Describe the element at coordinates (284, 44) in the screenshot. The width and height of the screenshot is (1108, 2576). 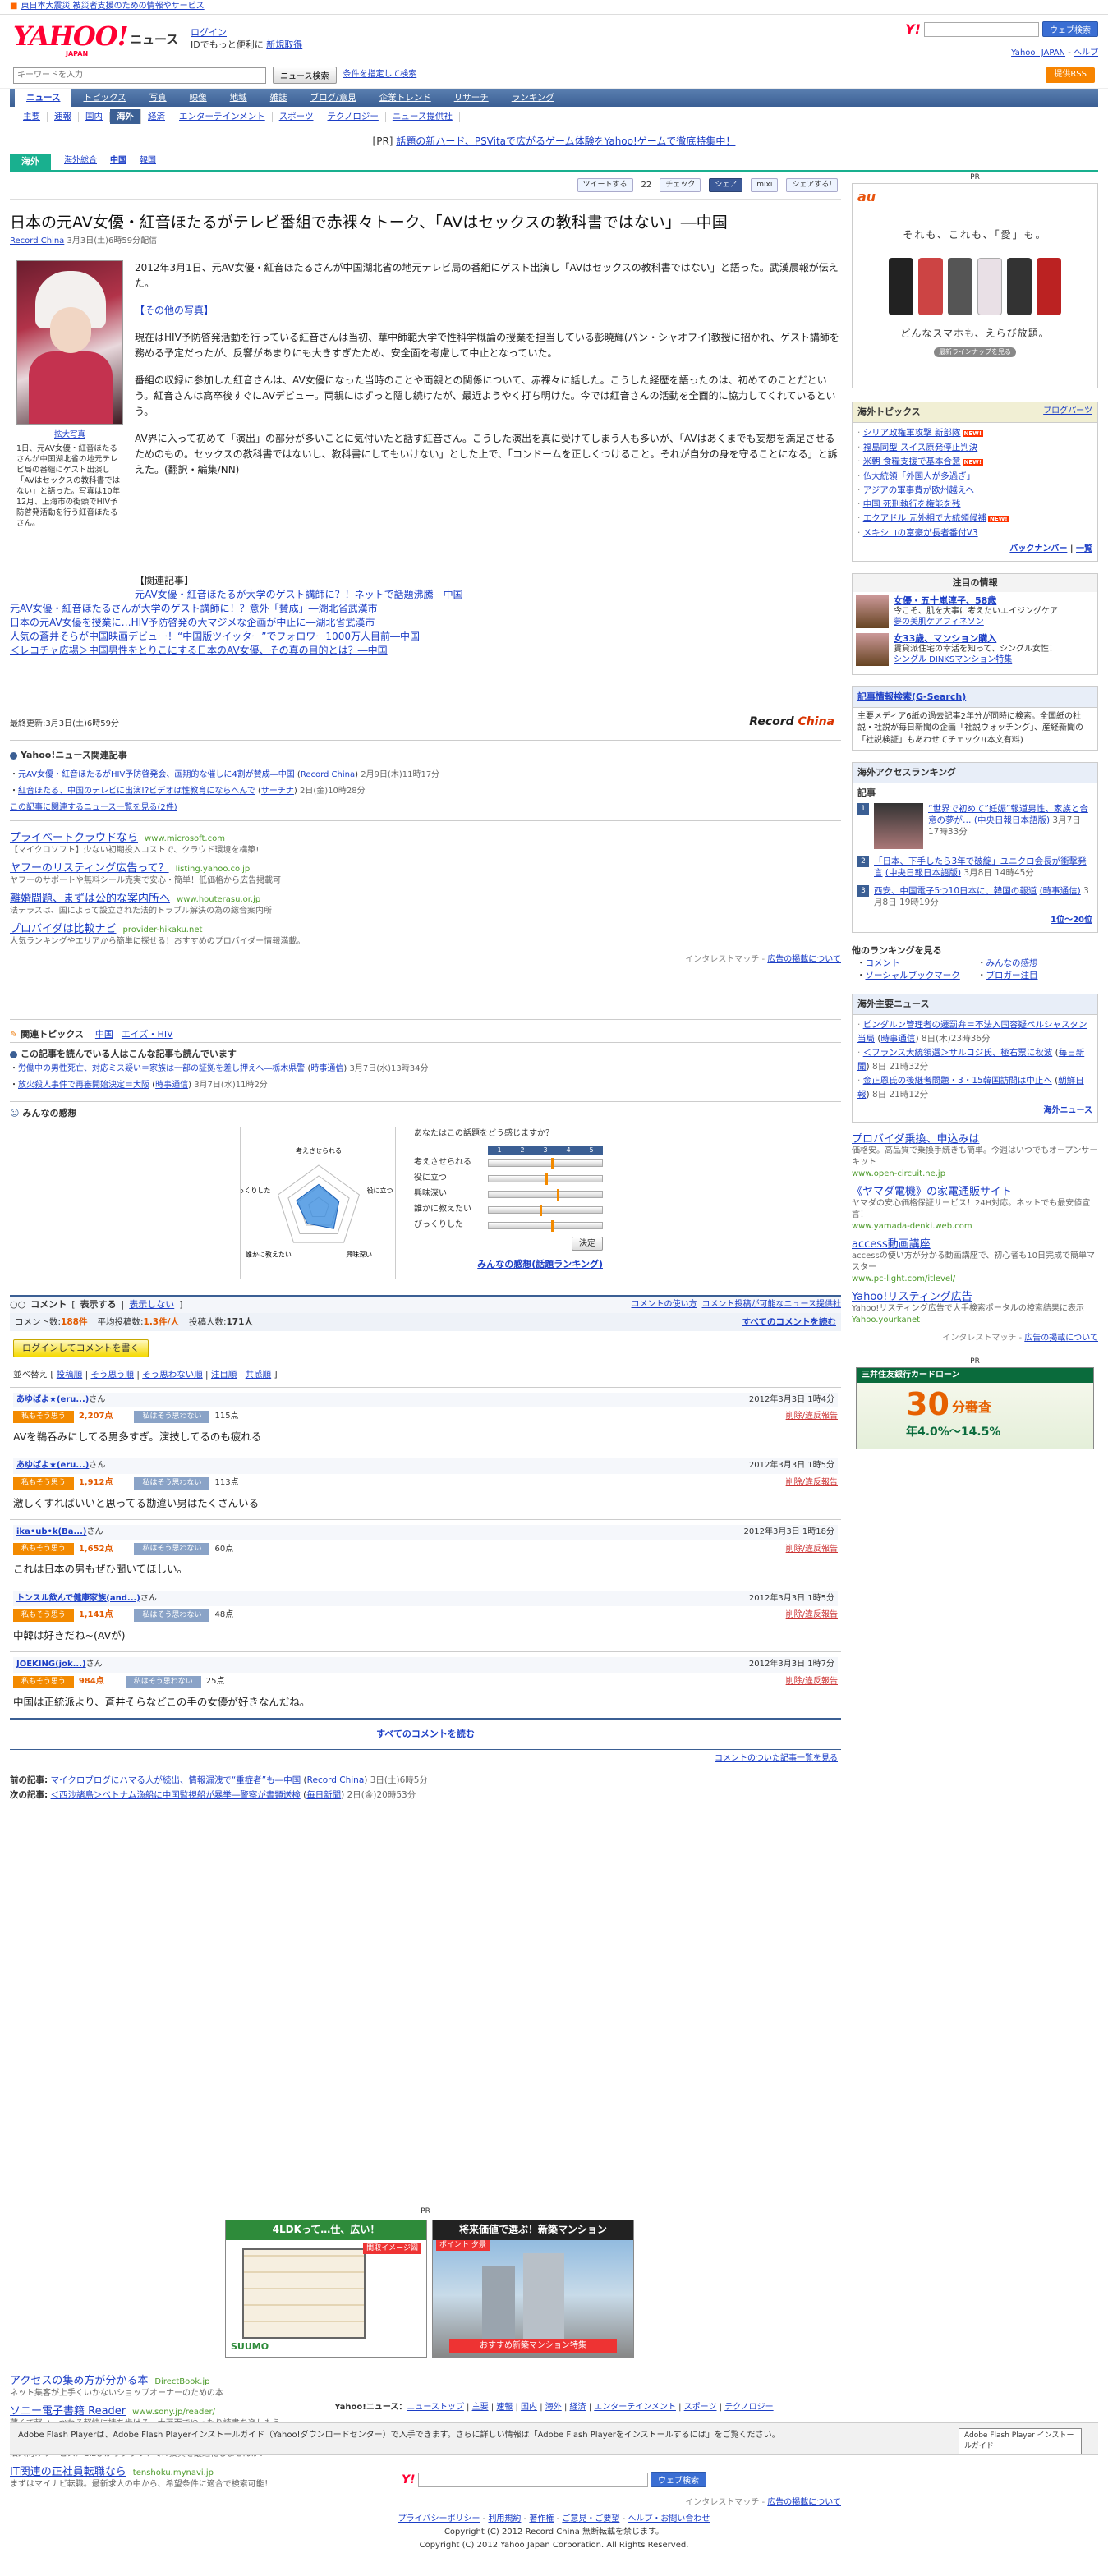
I see `signup-link: 新規取得` at that location.